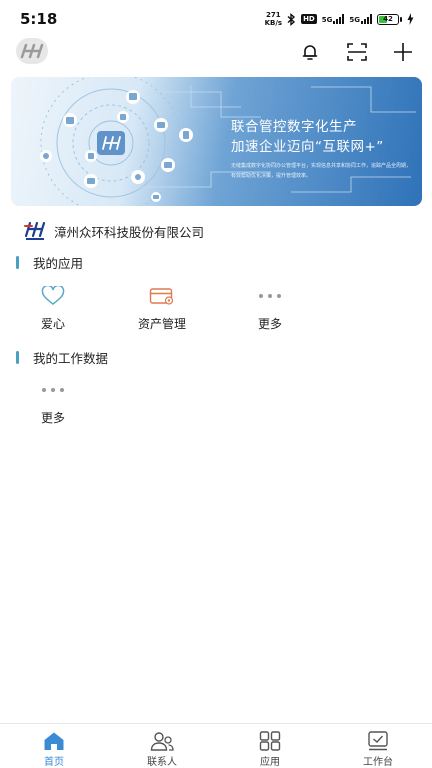 Image resolution: width=432 pixels, height=768 pixels. Describe the element at coordinates (54, 741) in the screenshot. I see `home-icon` at that location.